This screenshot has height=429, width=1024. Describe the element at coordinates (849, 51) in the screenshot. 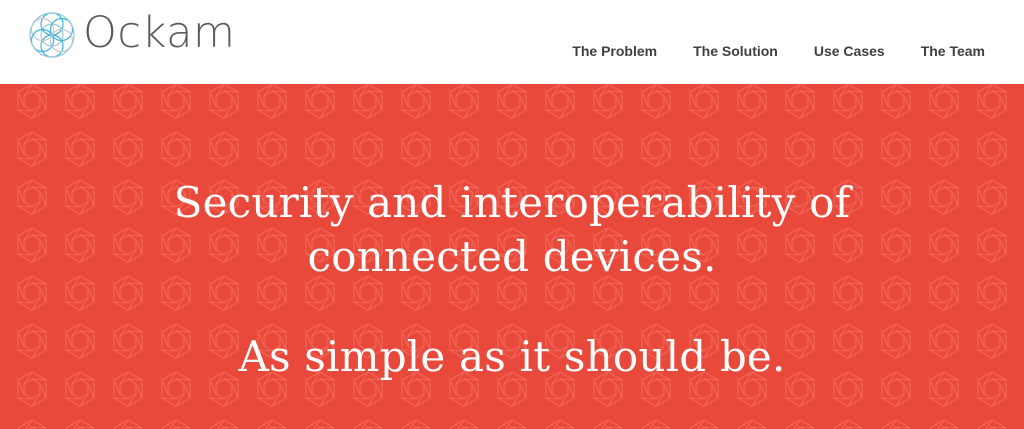

I see `nav-link-use-cases: Use Cases` at that location.